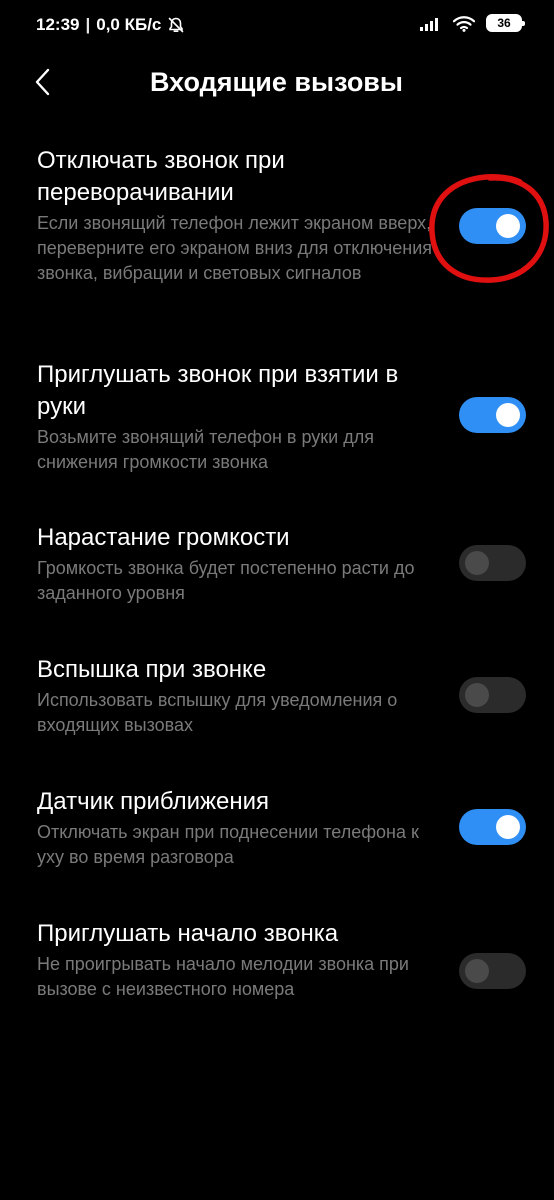  What do you see at coordinates (58, 24) in the screenshot?
I see `status-time: 12:39` at bounding box center [58, 24].